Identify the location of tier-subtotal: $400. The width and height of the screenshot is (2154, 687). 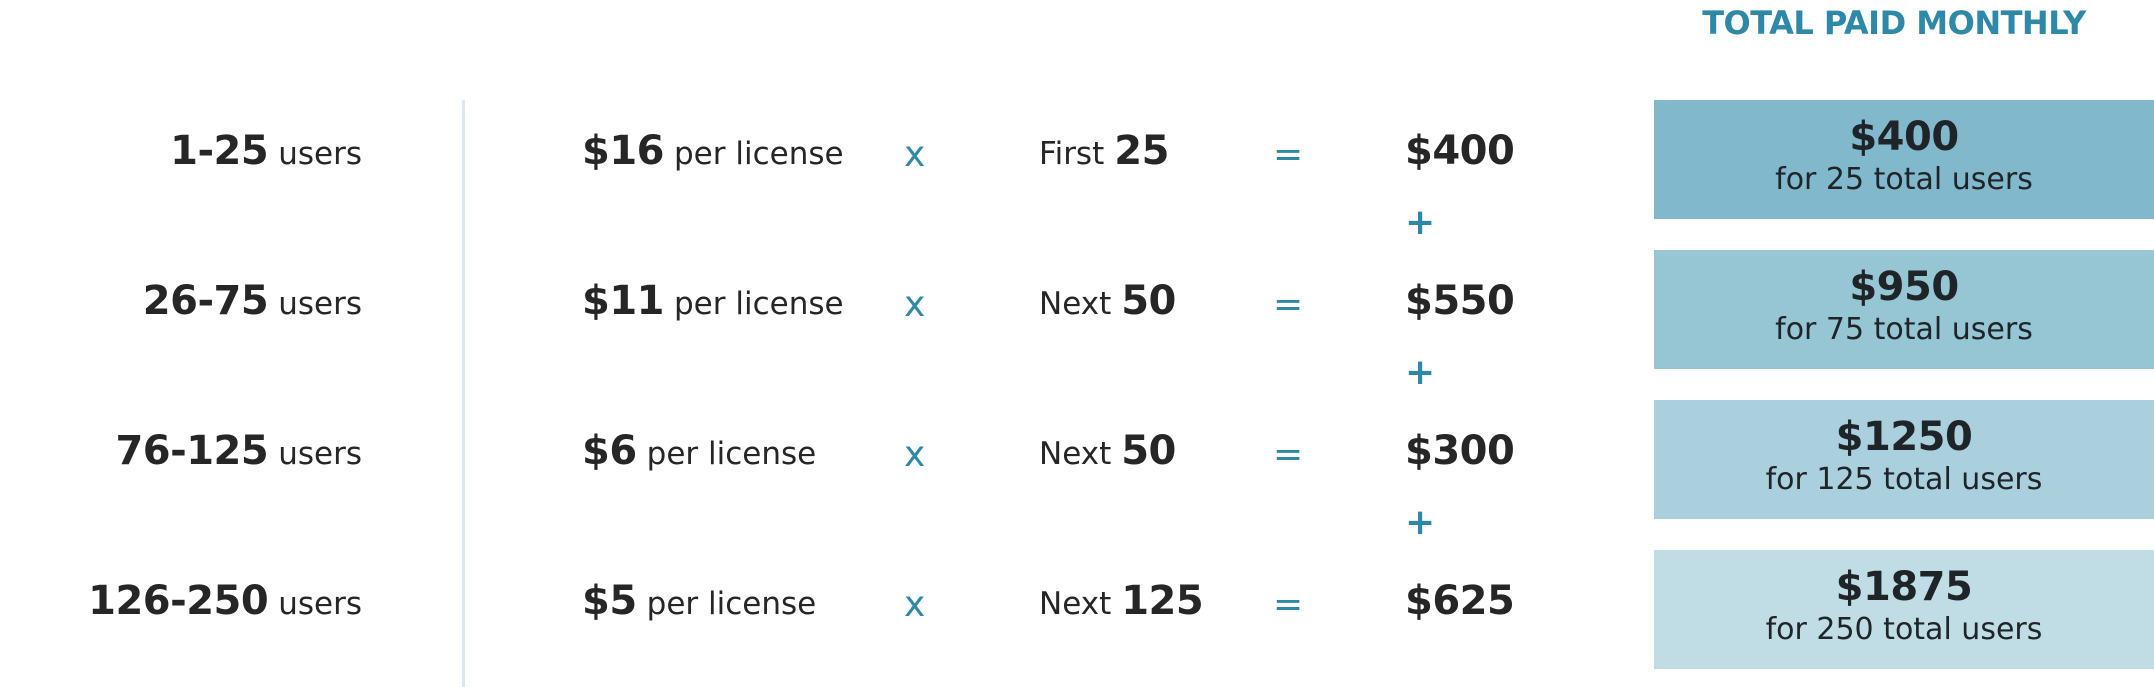
(1460, 151).